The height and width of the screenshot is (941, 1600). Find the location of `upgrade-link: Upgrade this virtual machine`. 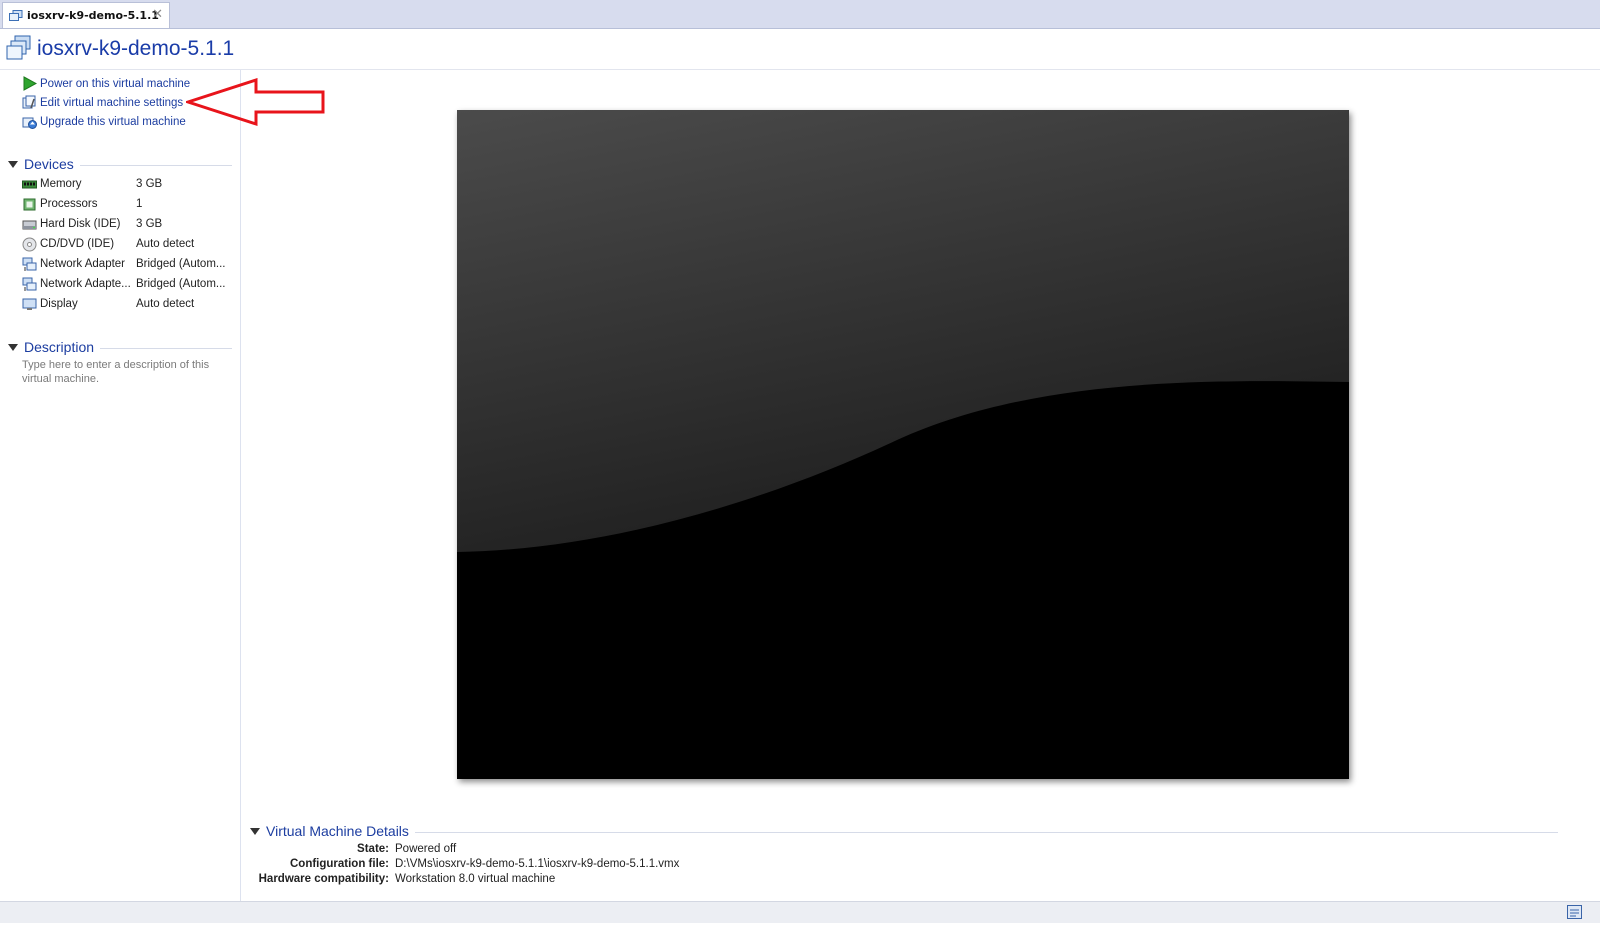

upgrade-link: Upgrade this virtual machine is located at coordinates (104, 121).